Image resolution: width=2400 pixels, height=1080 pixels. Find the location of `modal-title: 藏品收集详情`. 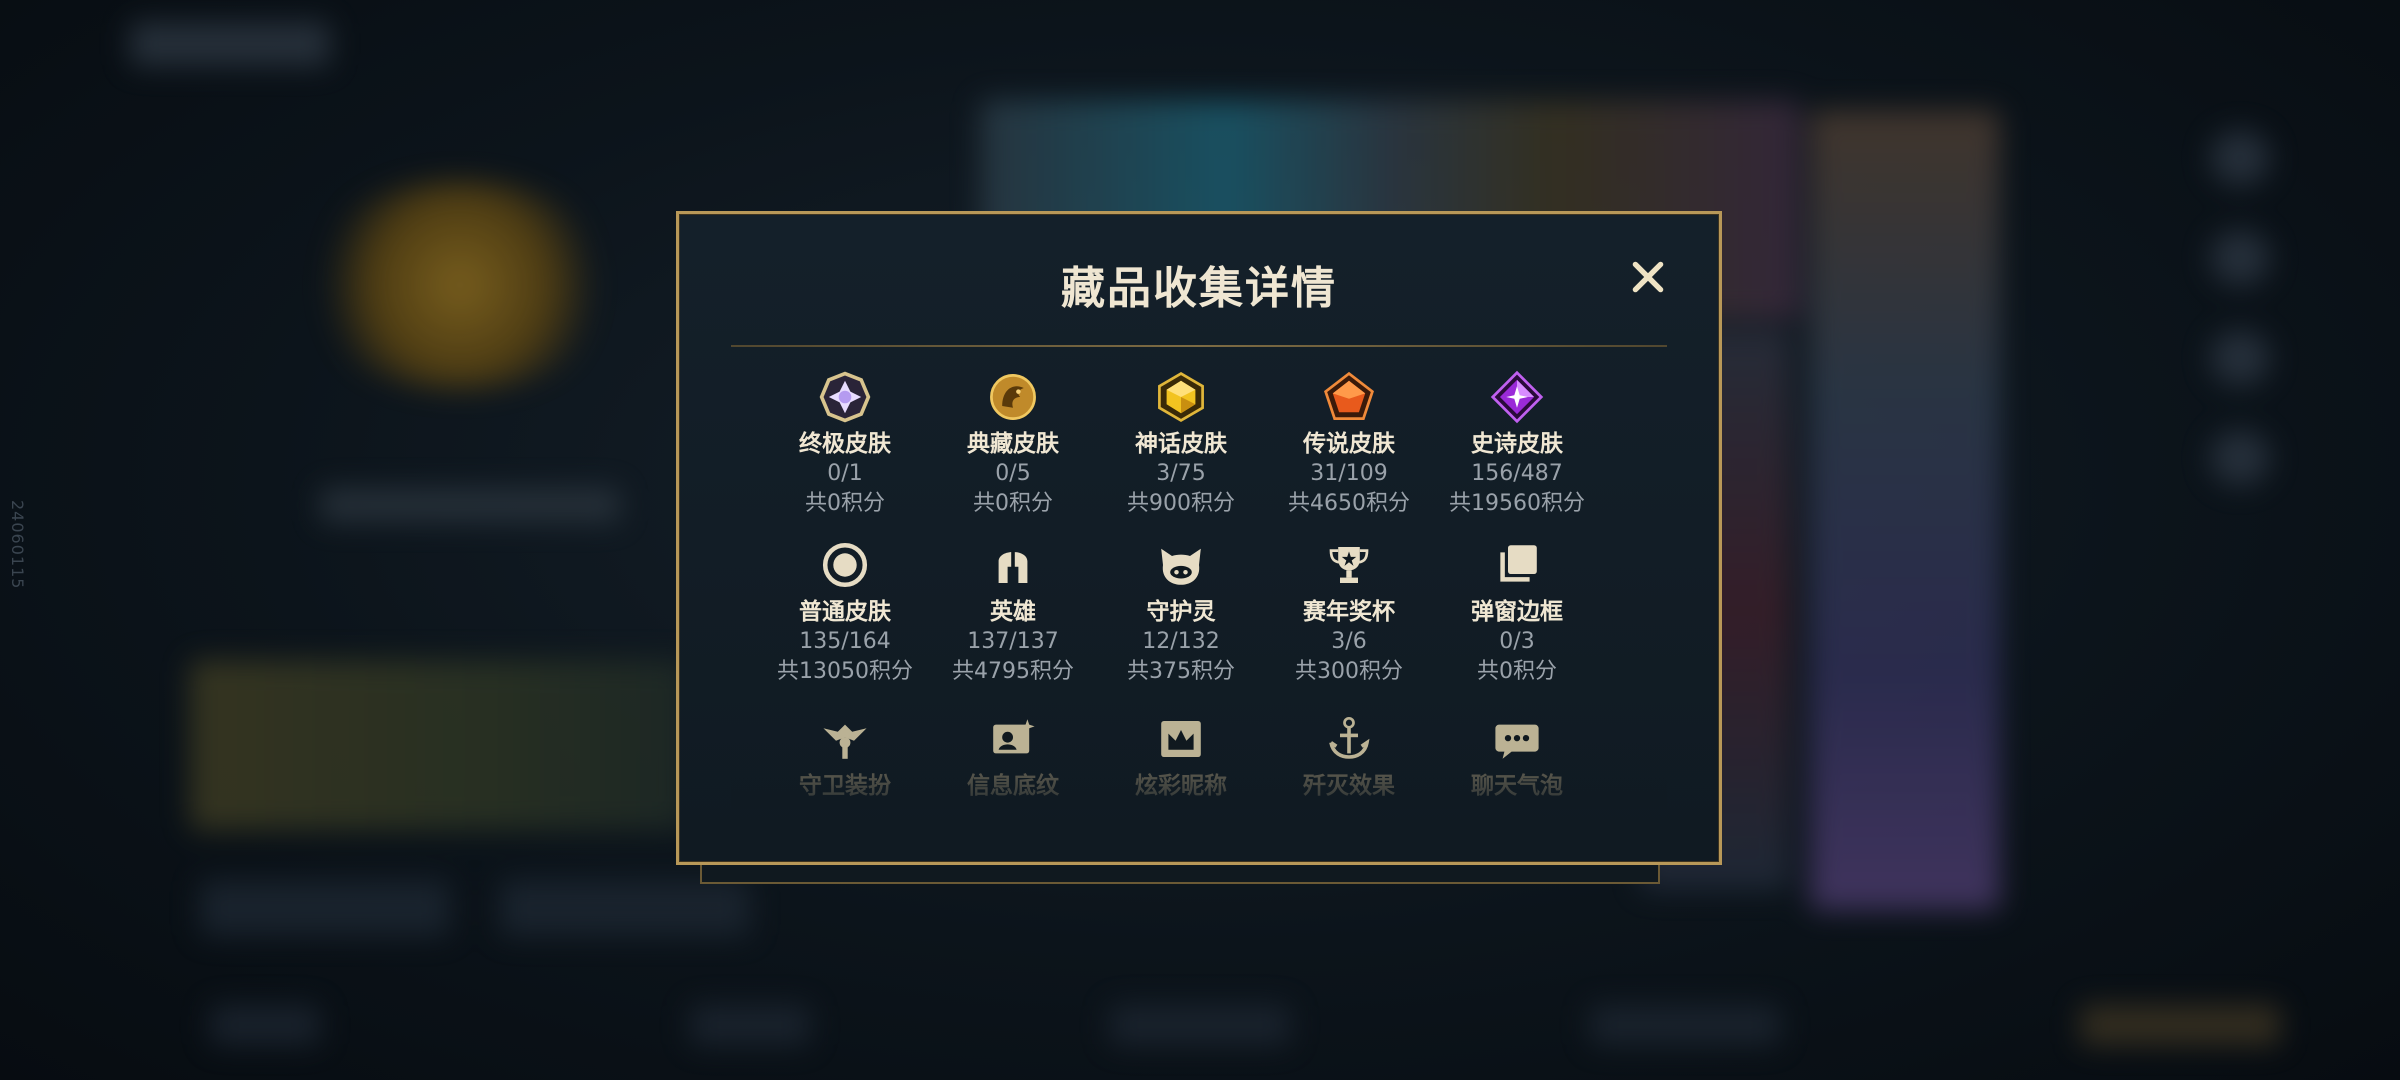

modal-title: 藏品收集详情 is located at coordinates (1199, 288).